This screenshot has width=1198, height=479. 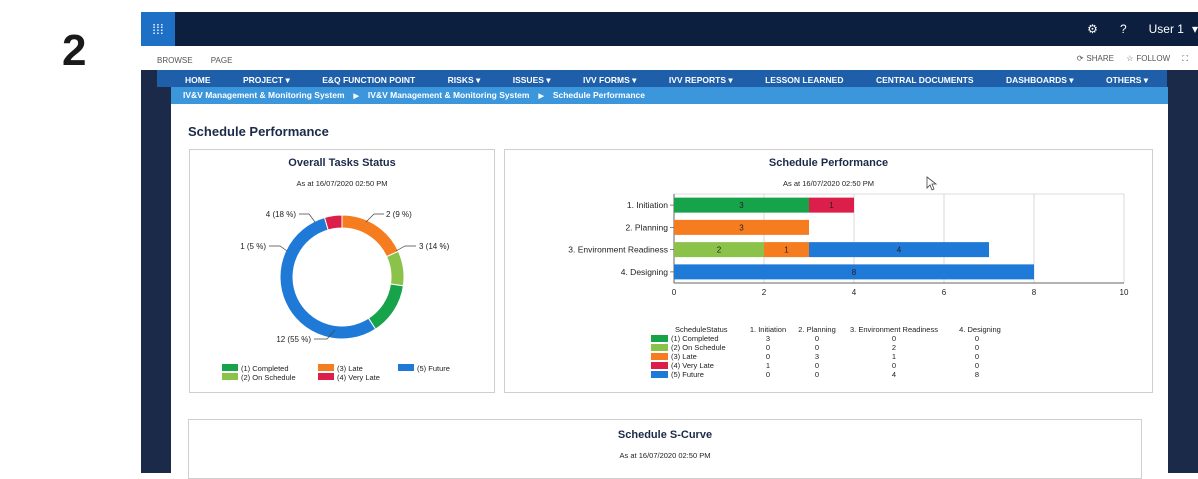 What do you see at coordinates (692, 365) in the screenshot?
I see `table-cell: (4) Very Late` at bounding box center [692, 365].